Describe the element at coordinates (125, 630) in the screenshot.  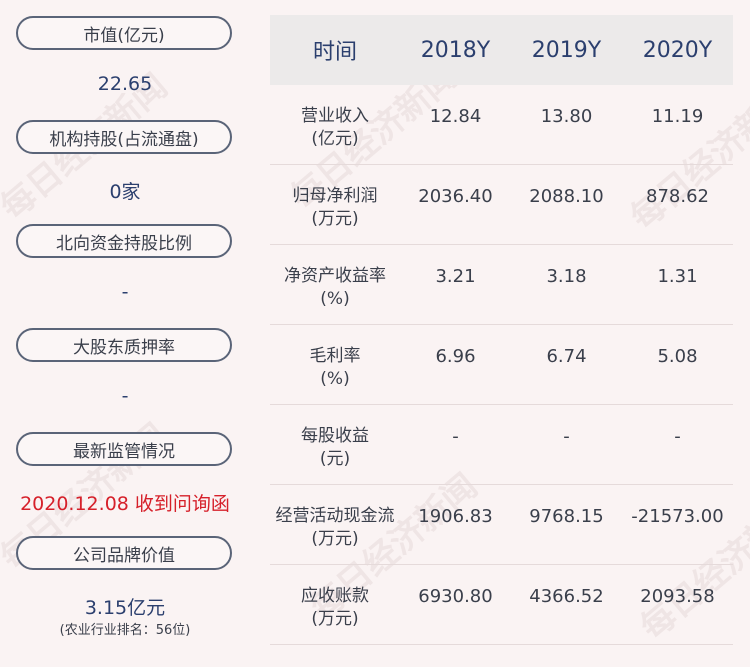
I see `brand-rank-note: (农业行业排名：56位)` at that location.